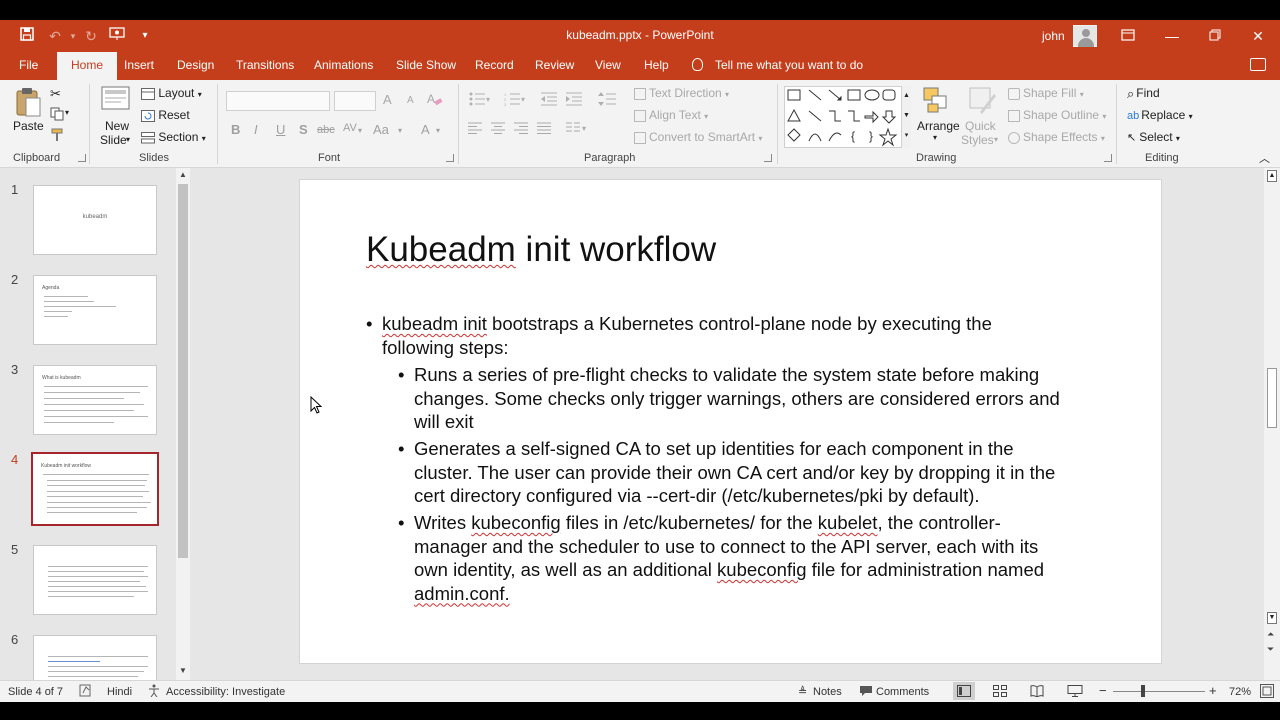 The height and width of the screenshot is (720, 1280). I want to click on quick-styles-dropdown-icon: ▾, so click(996, 139).